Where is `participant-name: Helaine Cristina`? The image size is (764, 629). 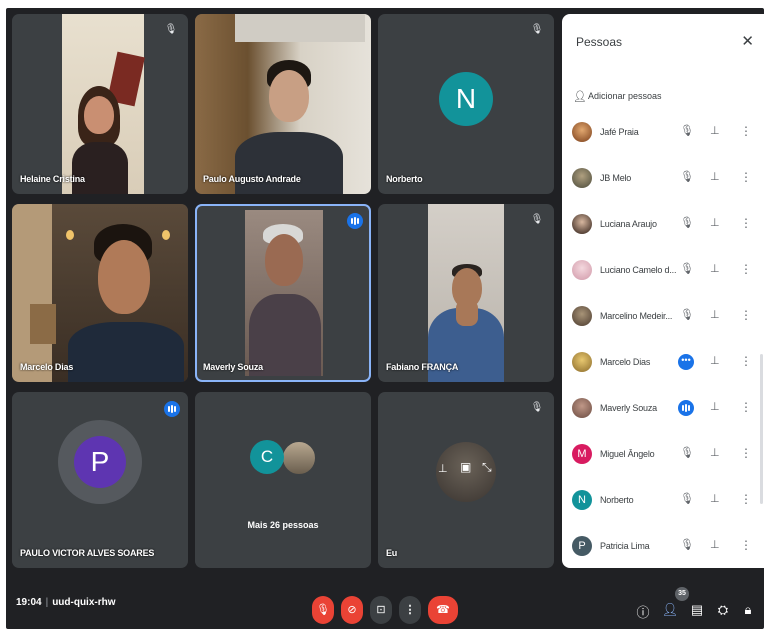
participant-name: Helaine Cristina is located at coordinates (52, 179).